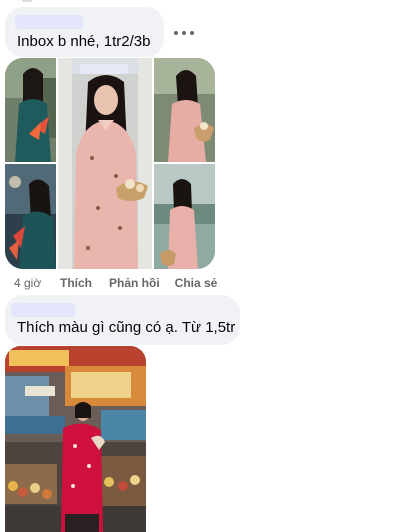 This screenshot has height=532, width=418. What do you see at coordinates (76, 283) in the screenshot?
I see `like-link: Thích` at bounding box center [76, 283].